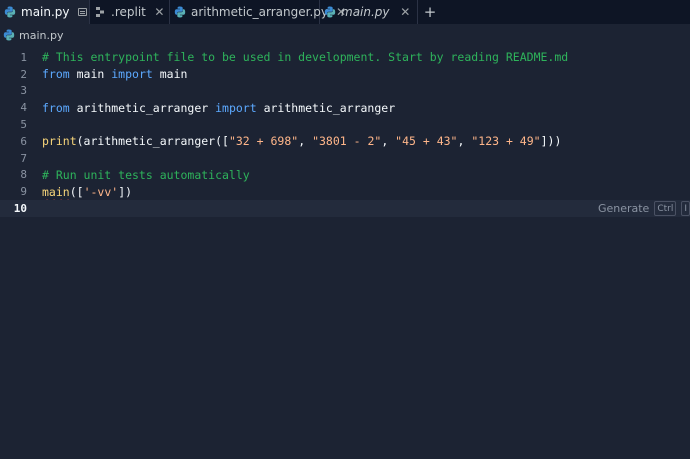 This screenshot has height=459, width=690. What do you see at coordinates (23, 74) in the screenshot?
I see `line-number: 2` at bounding box center [23, 74].